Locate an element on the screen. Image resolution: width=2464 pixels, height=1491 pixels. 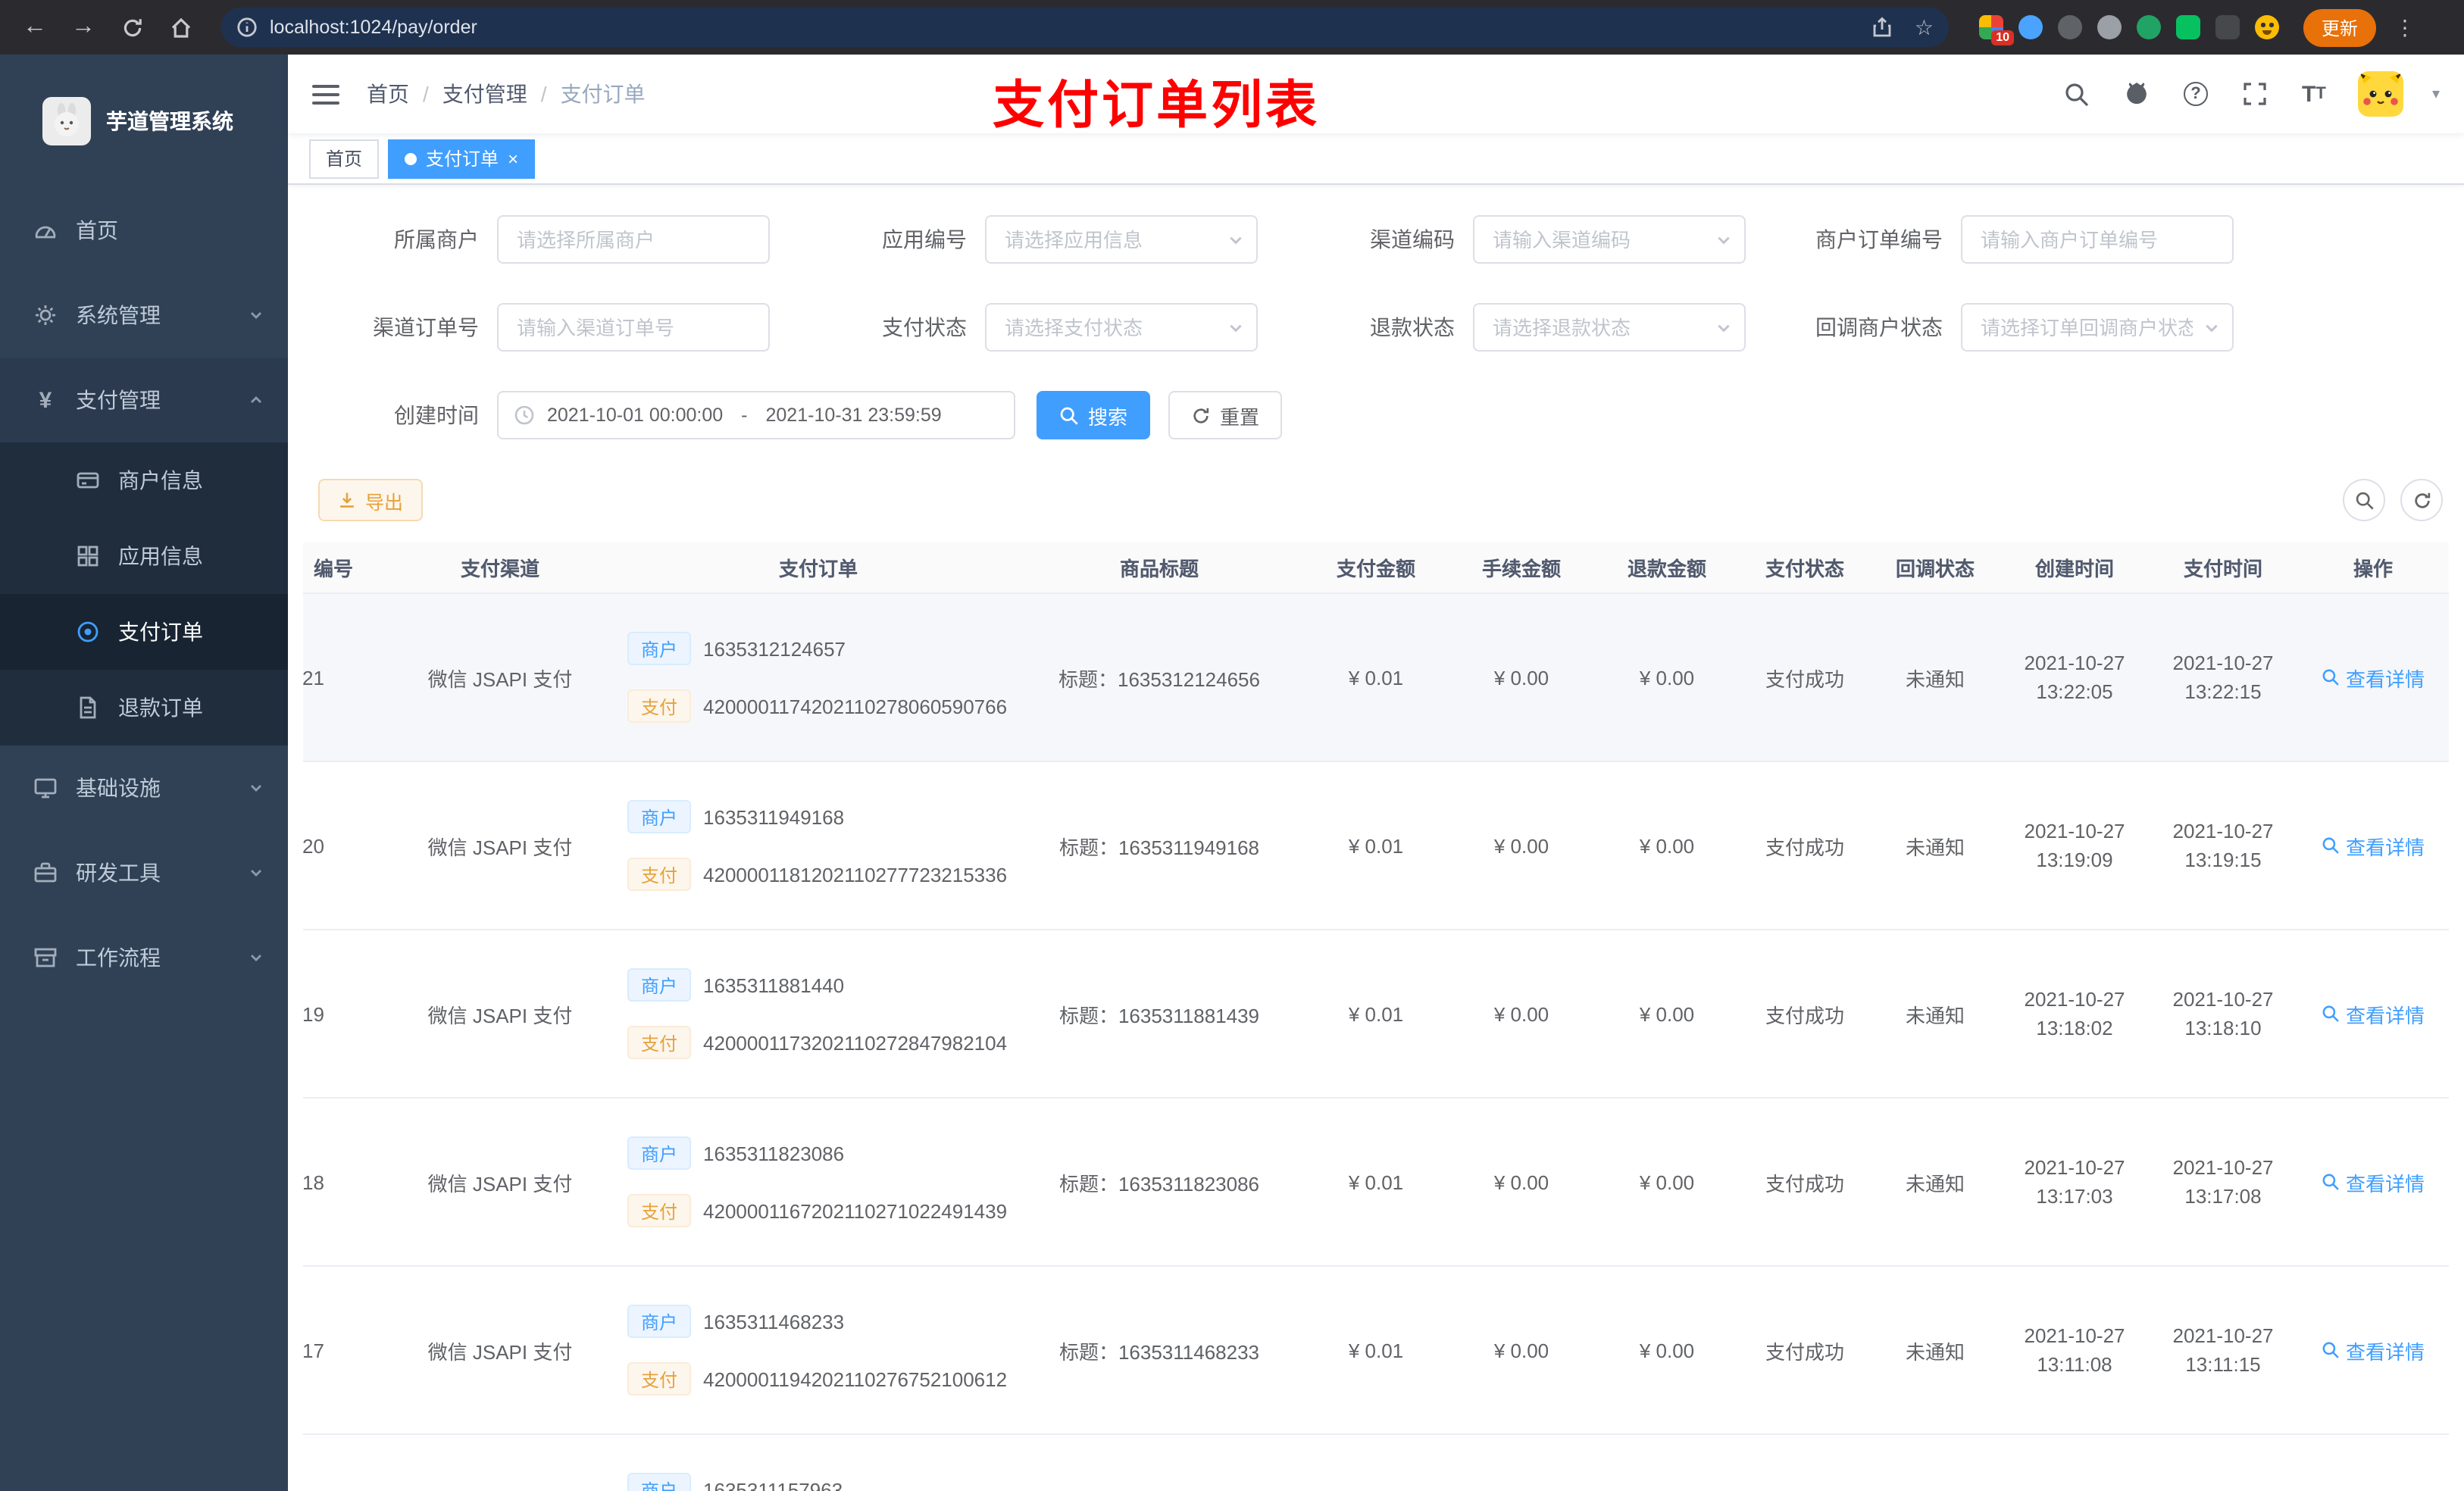
notify-status-input is located at coordinates (2097, 327).